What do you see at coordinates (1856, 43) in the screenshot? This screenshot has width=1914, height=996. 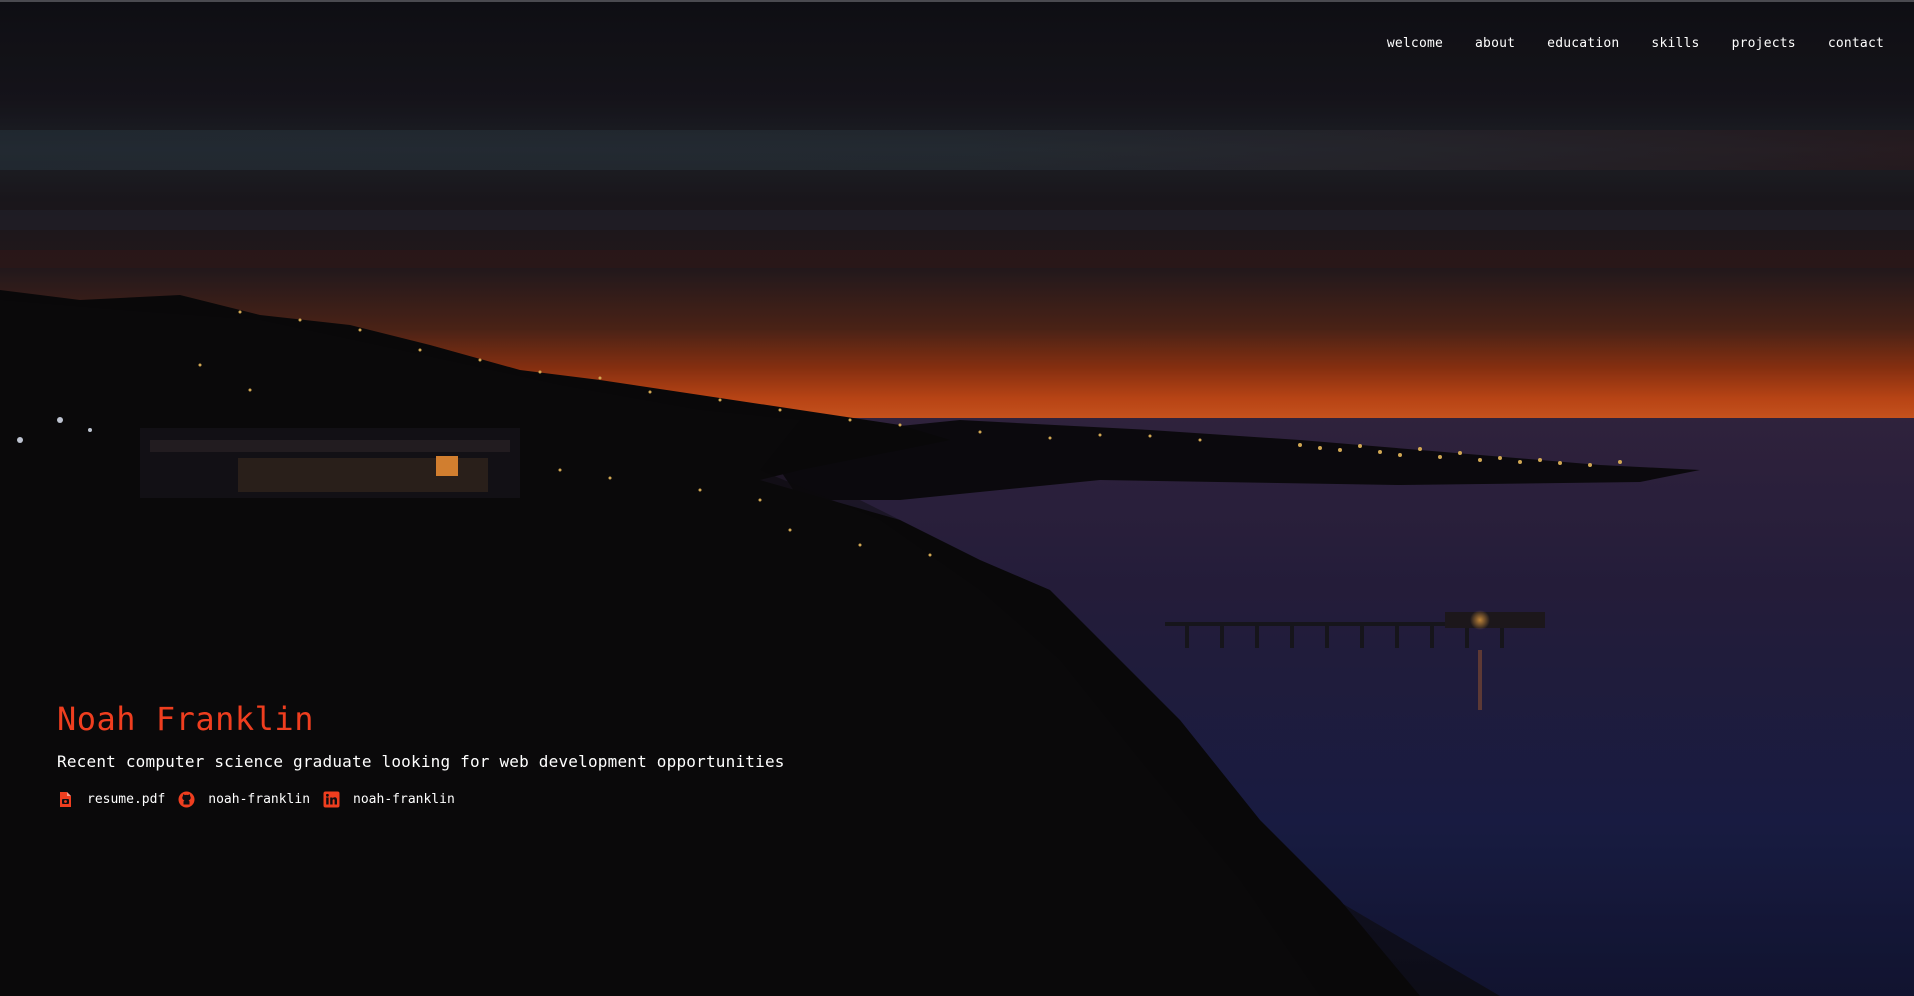 I see `nav-contact: contact` at bounding box center [1856, 43].